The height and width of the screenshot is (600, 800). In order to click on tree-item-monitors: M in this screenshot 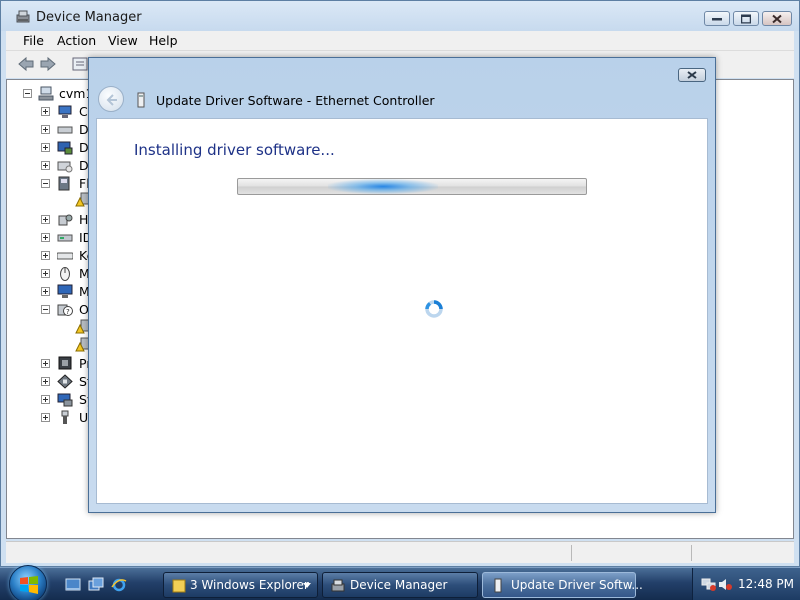, I will do `click(48, 292)`.